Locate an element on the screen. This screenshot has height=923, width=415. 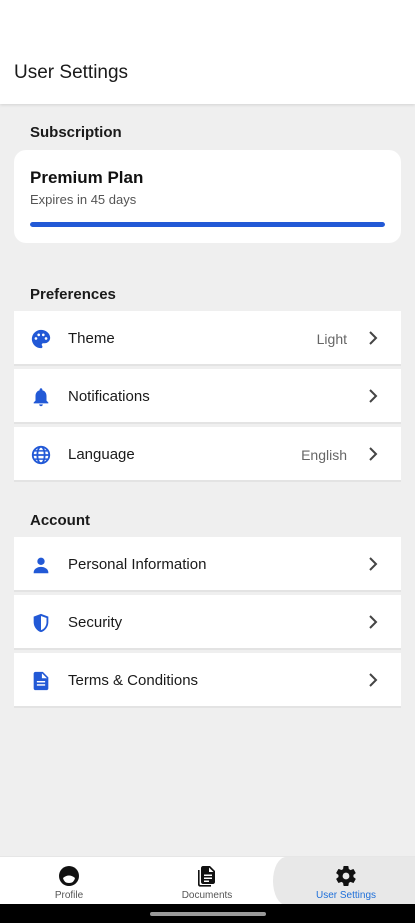
person-icon is located at coordinates (41, 565).